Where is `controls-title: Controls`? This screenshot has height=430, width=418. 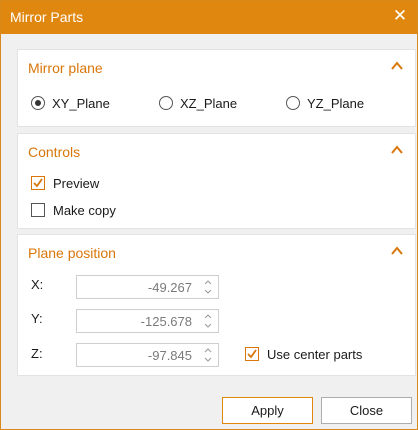
controls-title: Controls is located at coordinates (54, 152).